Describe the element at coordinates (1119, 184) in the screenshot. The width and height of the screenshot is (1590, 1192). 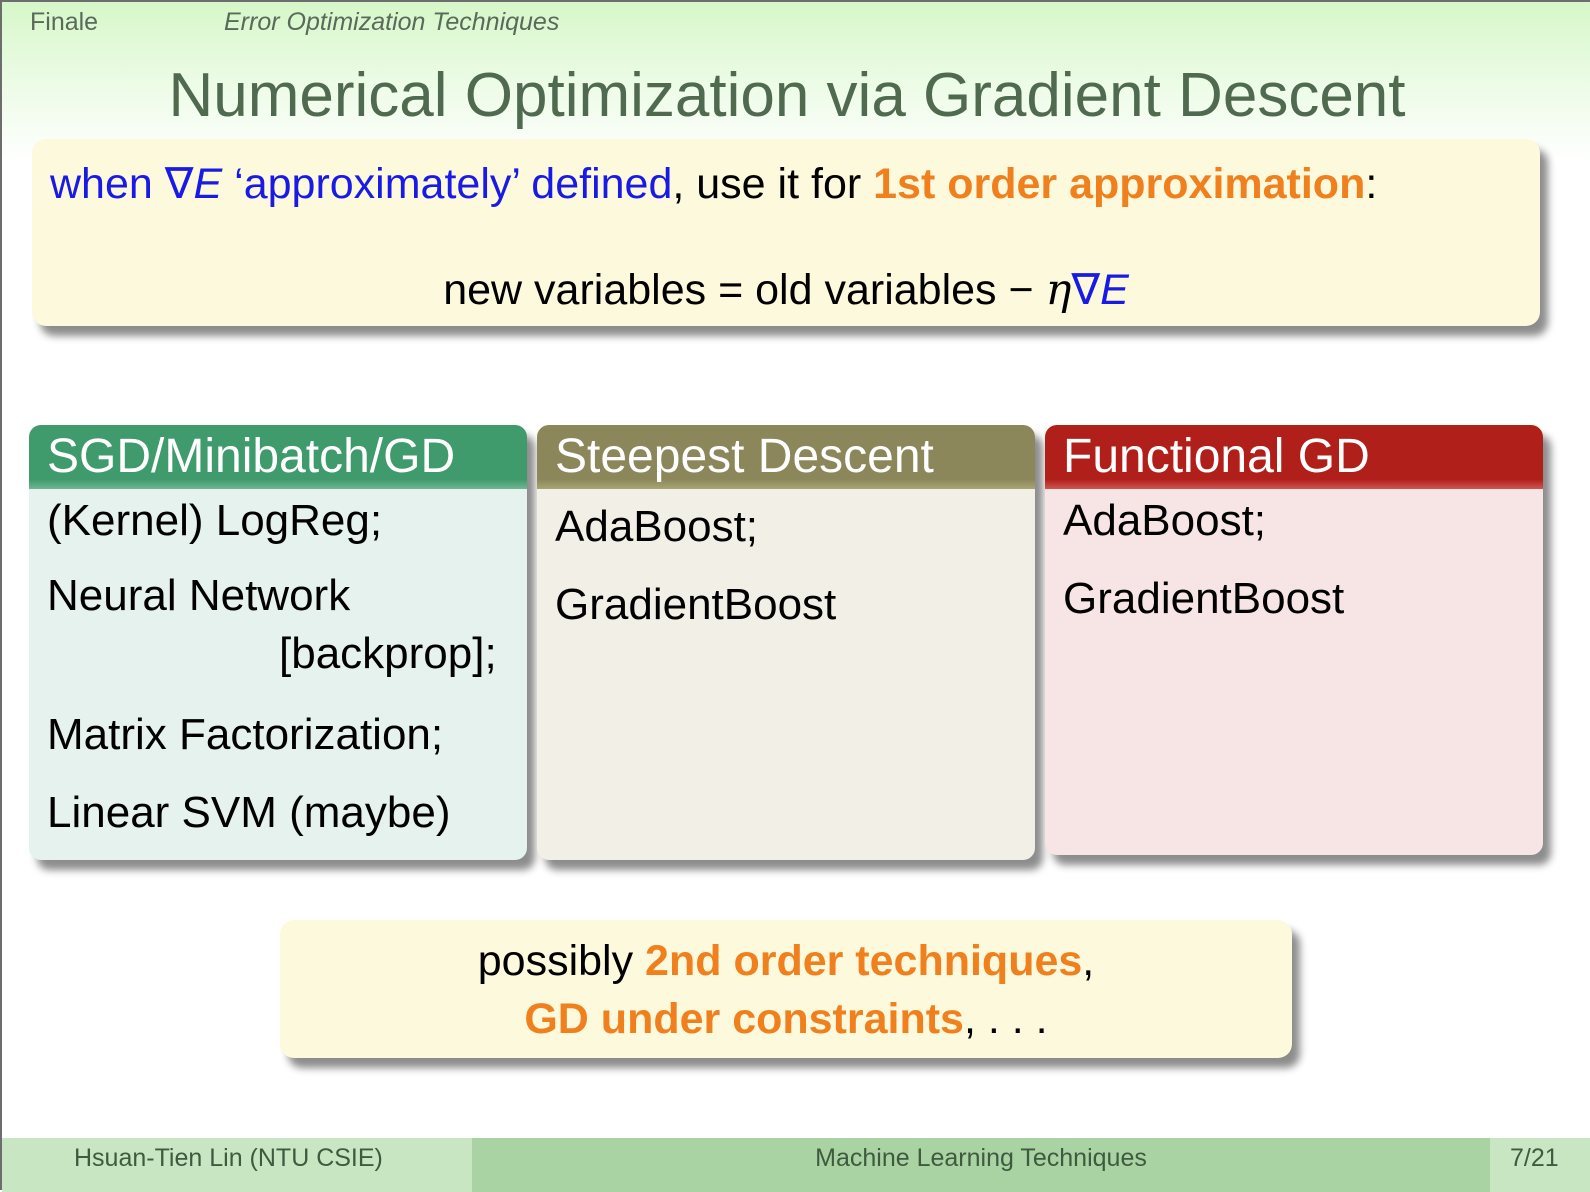
I see `first-order-text: 1st order approximation` at that location.